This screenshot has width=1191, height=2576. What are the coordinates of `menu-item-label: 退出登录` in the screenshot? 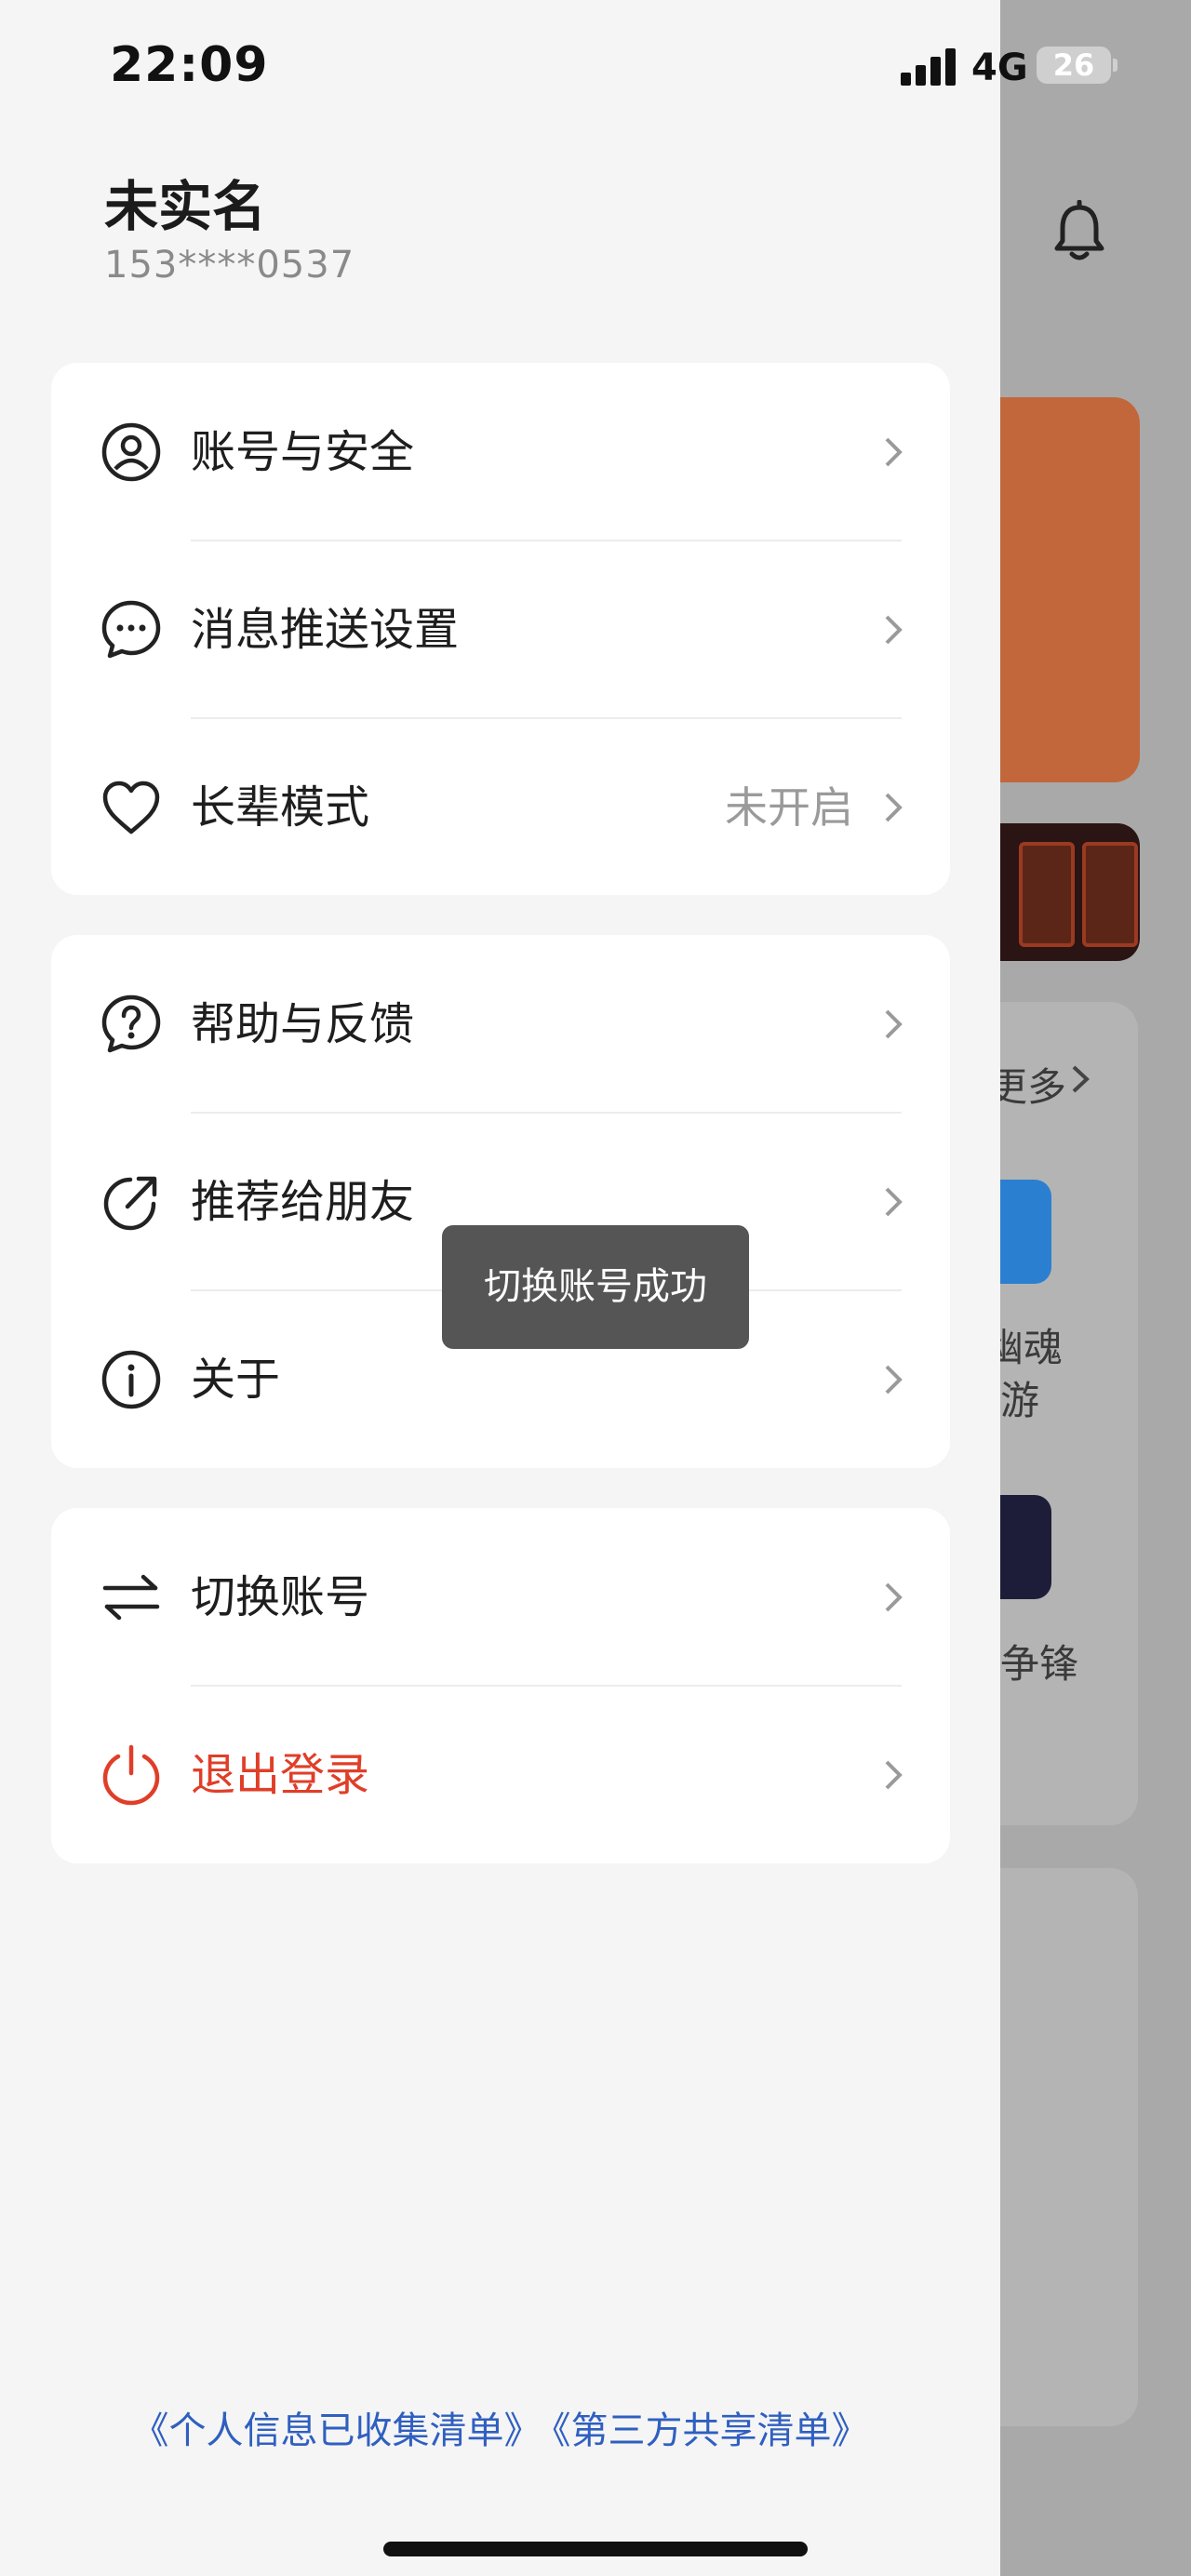 It's located at (280, 1775).